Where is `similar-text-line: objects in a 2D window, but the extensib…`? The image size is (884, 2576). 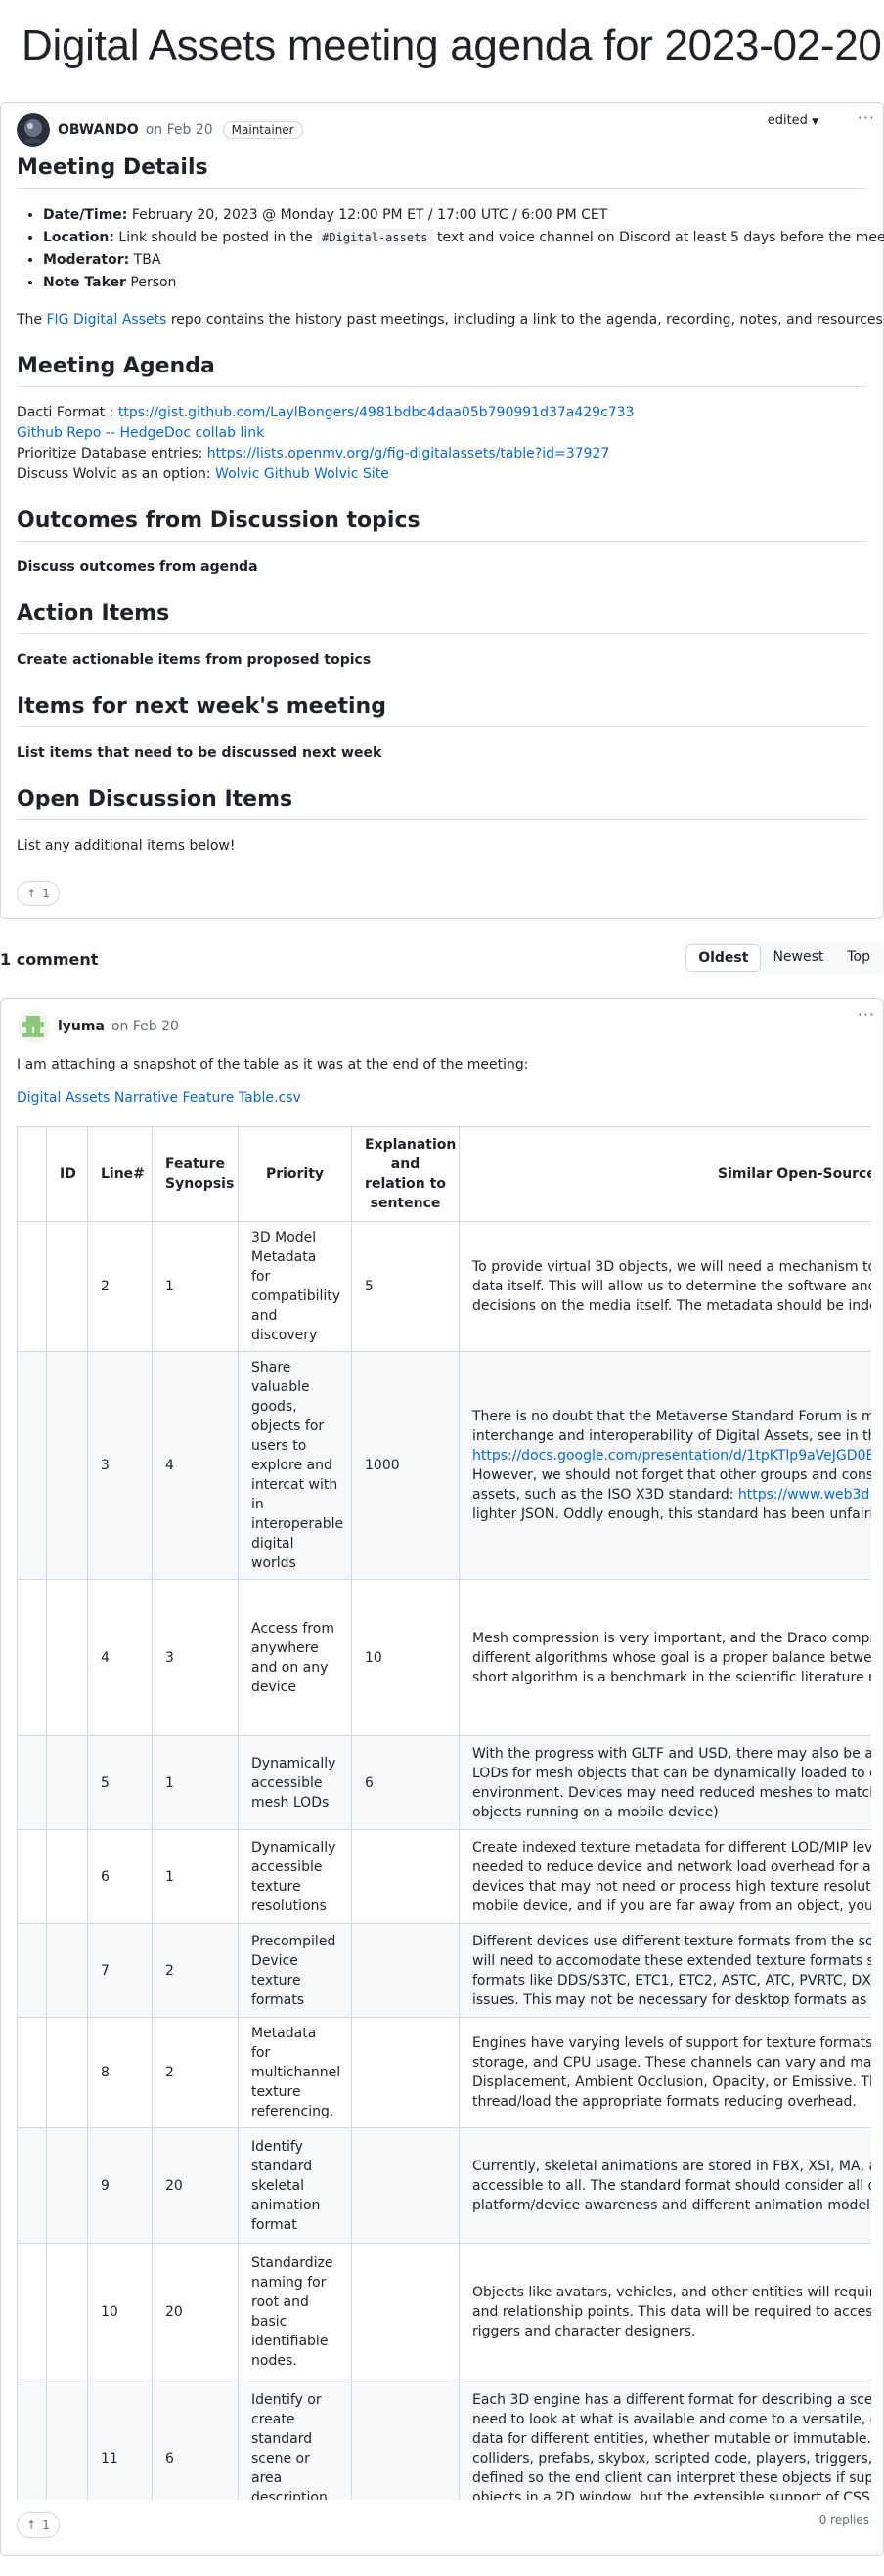 similar-text-line: objects in a 2D window, but the extensib… is located at coordinates (671, 2495).